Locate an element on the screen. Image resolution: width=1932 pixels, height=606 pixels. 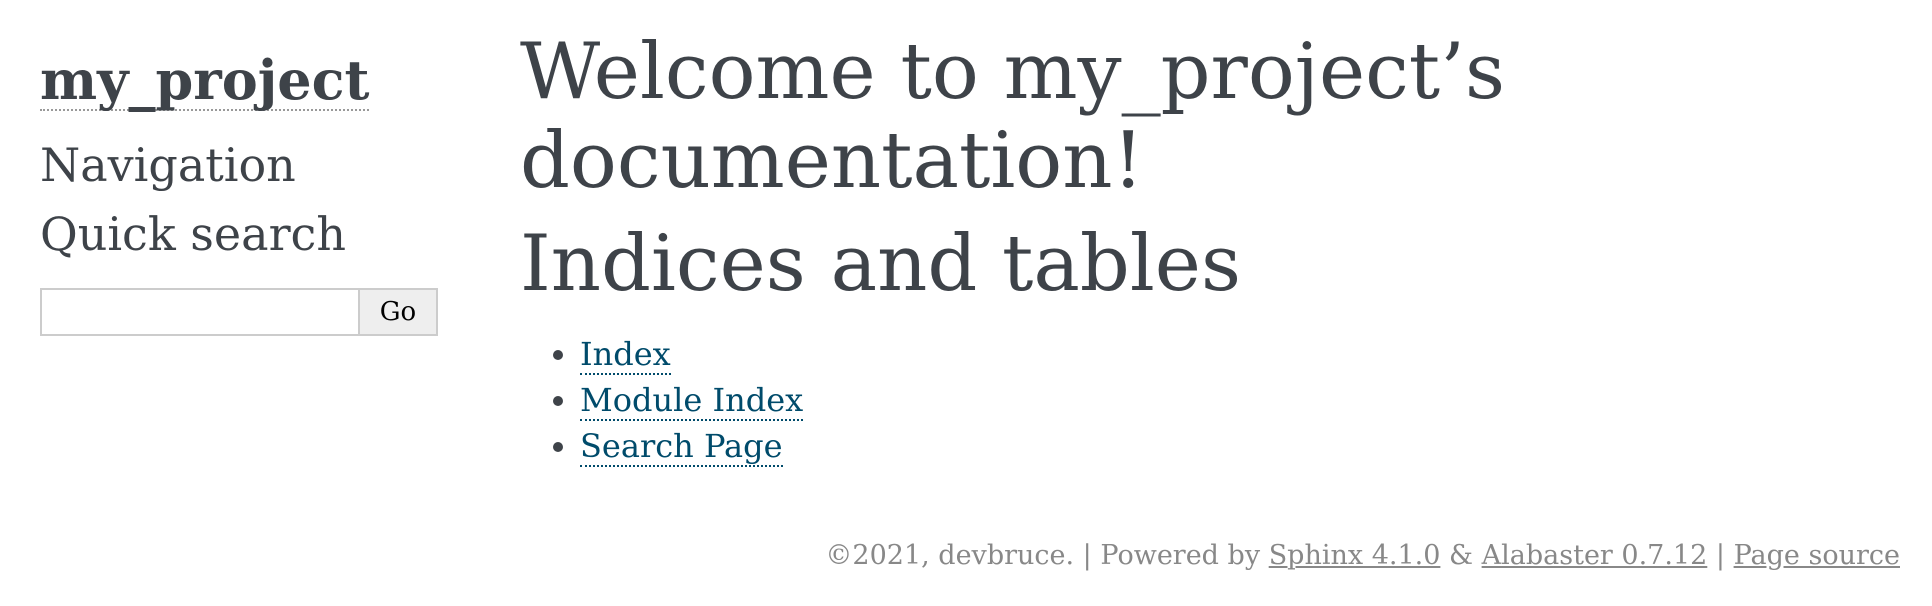
module-index-link: Module Index is located at coordinates (692, 400).